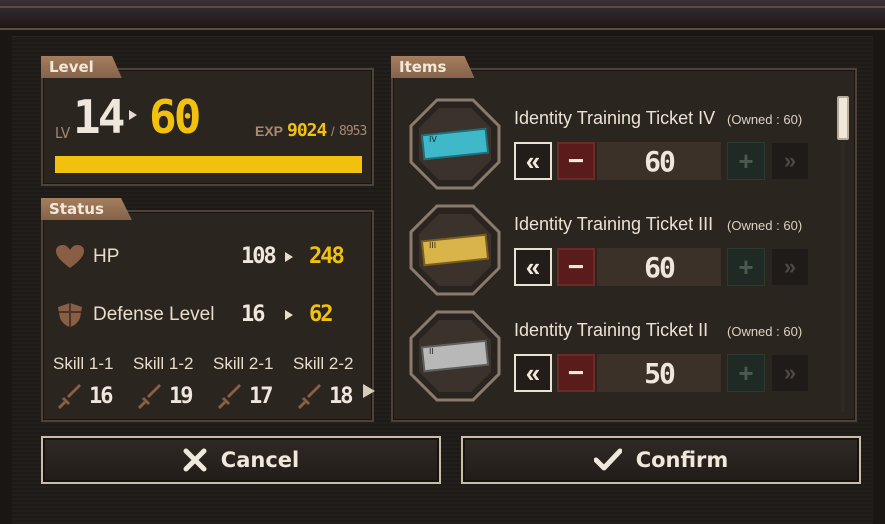 This screenshot has height=524, width=885. Describe the element at coordinates (261, 396) in the screenshot. I see `skill-value: 17` at that location.